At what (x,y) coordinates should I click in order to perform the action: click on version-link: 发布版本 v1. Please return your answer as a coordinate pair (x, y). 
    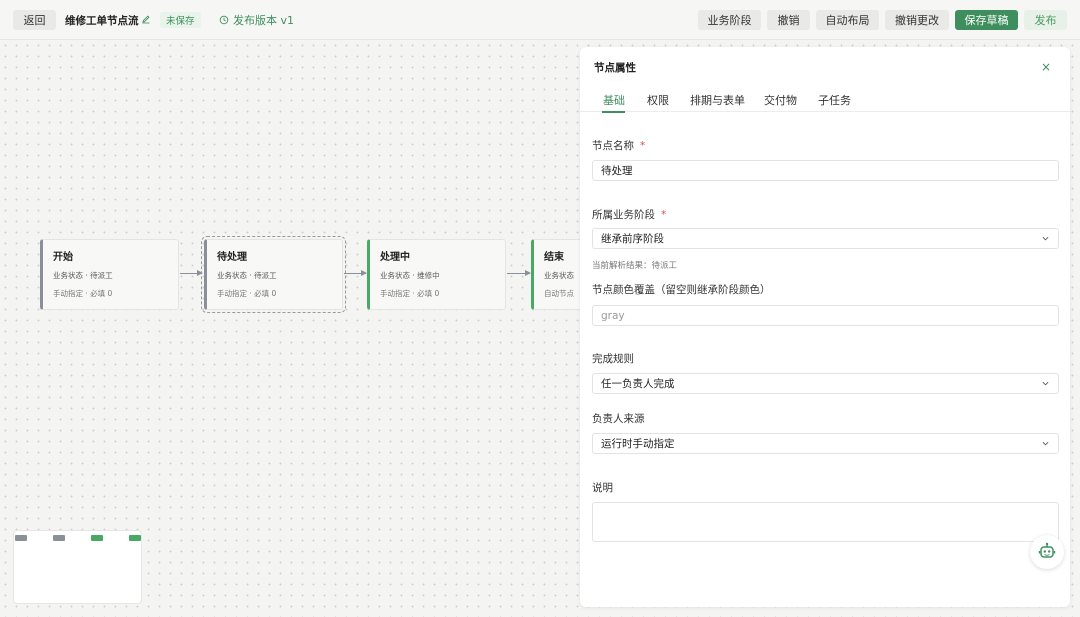
    Looking at the image, I should click on (256, 20).